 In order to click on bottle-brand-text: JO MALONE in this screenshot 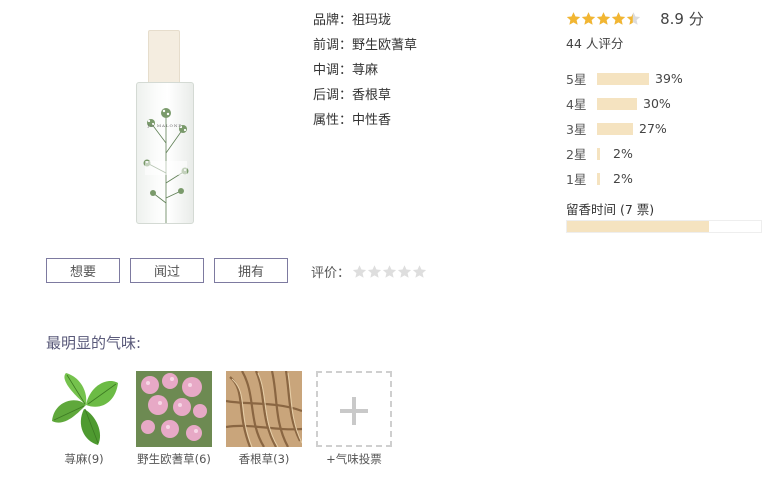, I will do `click(165, 125)`.